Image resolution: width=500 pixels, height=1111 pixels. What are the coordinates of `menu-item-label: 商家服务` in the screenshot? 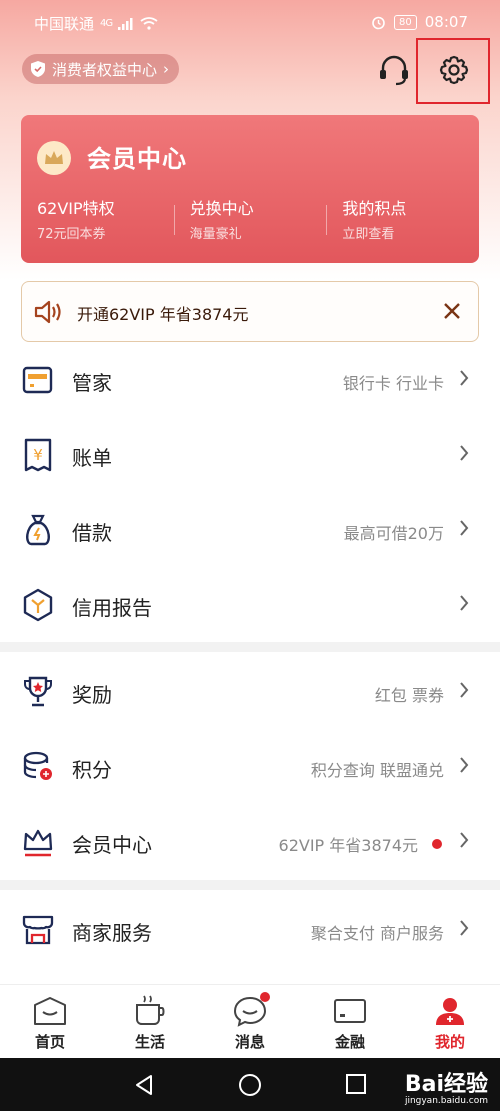 It's located at (112, 933).